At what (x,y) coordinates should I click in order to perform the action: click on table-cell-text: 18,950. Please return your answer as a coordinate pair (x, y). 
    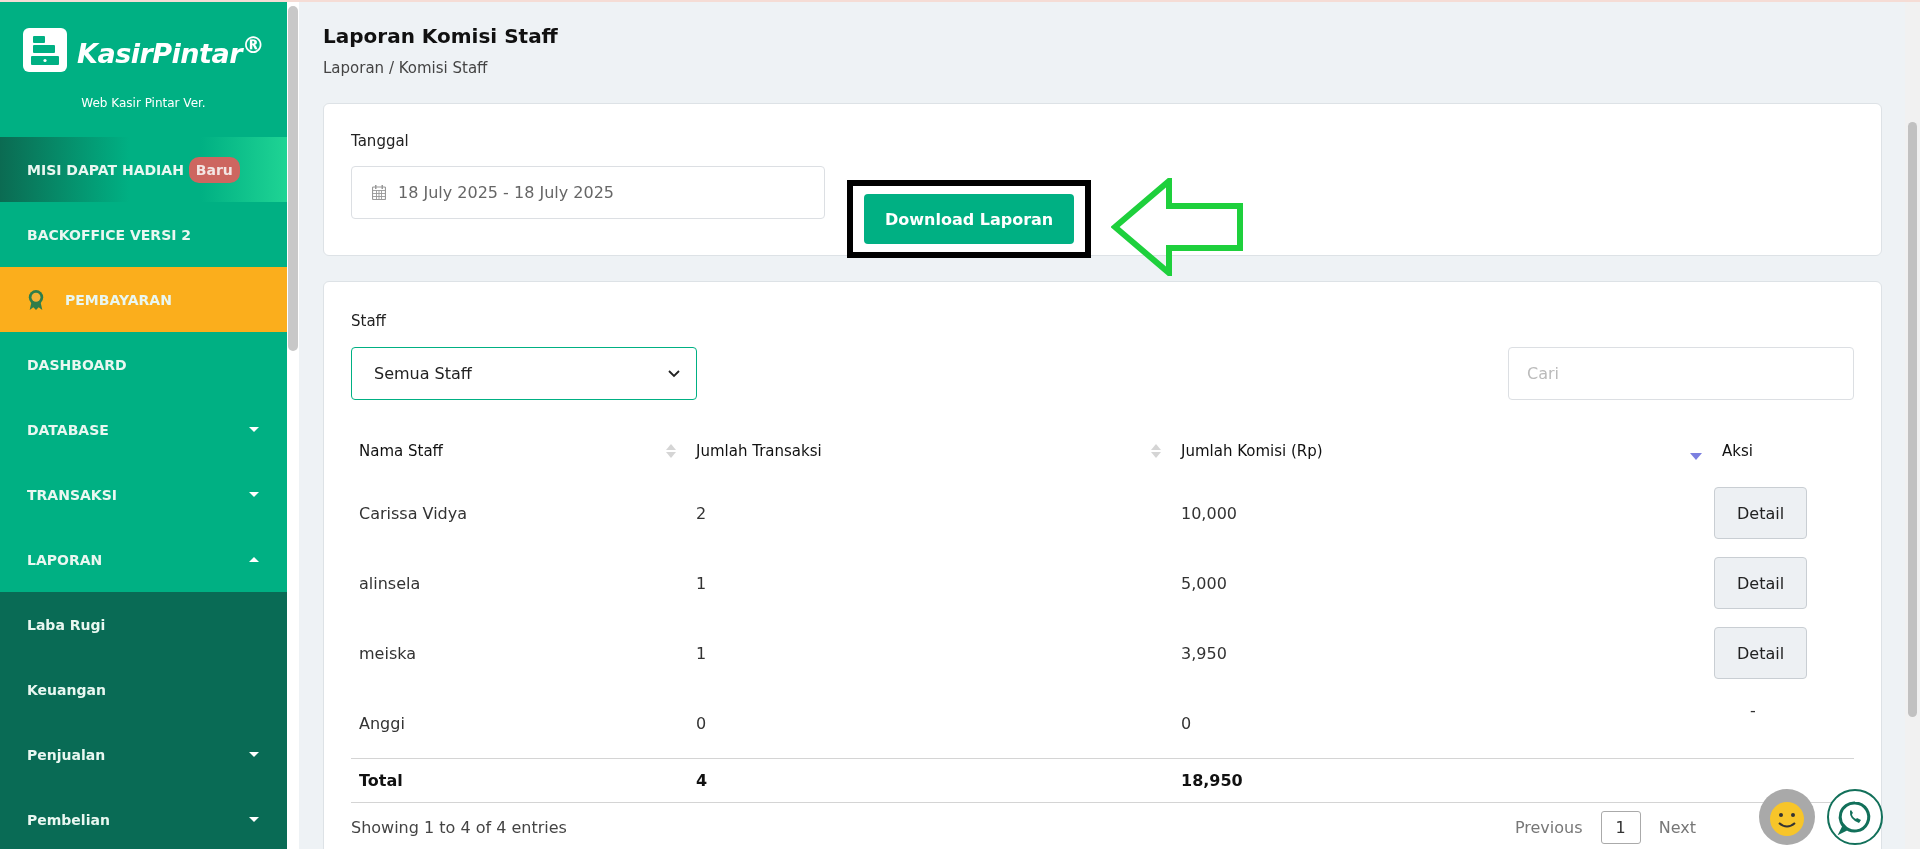
    Looking at the image, I should click on (1212, 780).